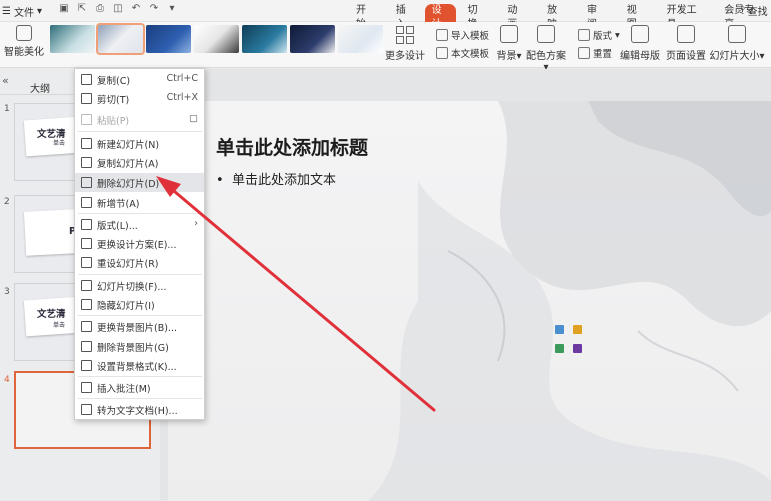  What do you see at coordinates (86, 79) in the screenshot?
I see `copy-icon` at bounding box center [86, 79].